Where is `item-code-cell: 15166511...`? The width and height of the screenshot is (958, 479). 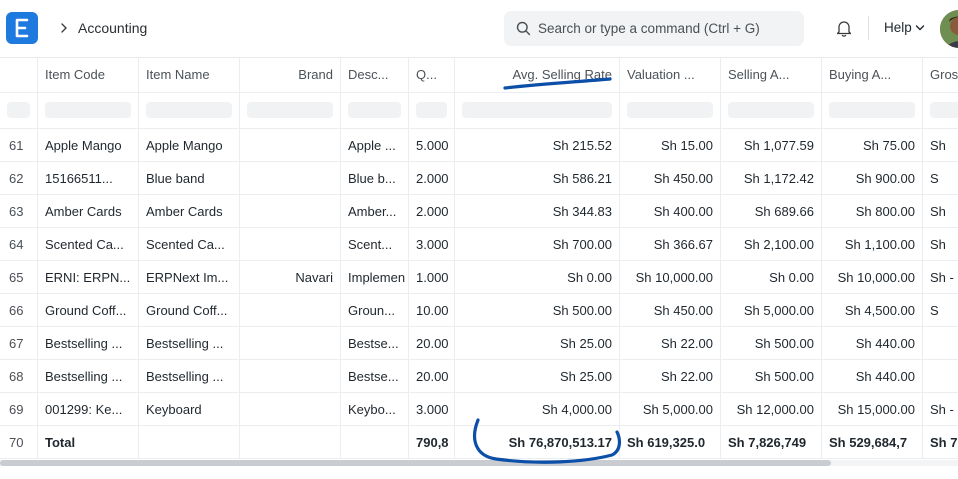
item-code-cell: 15166511... is located at coordinates (88, 178).